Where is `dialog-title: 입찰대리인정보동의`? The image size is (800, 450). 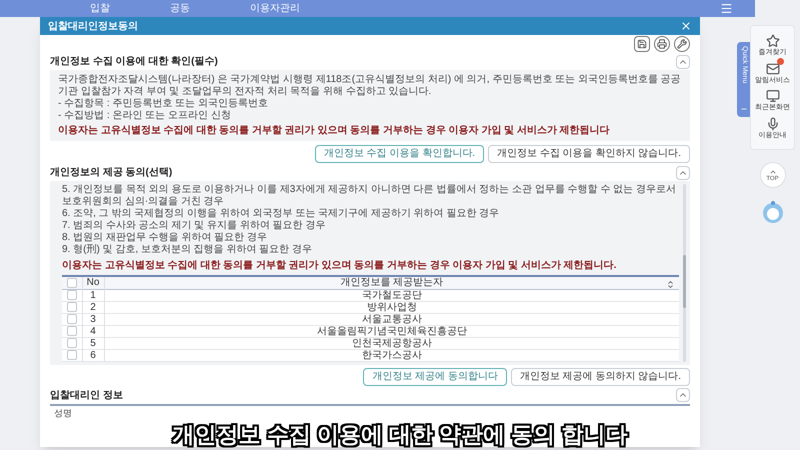 dialog-title: 입찰대리인정보동의 is located at coordinates (93, 27).